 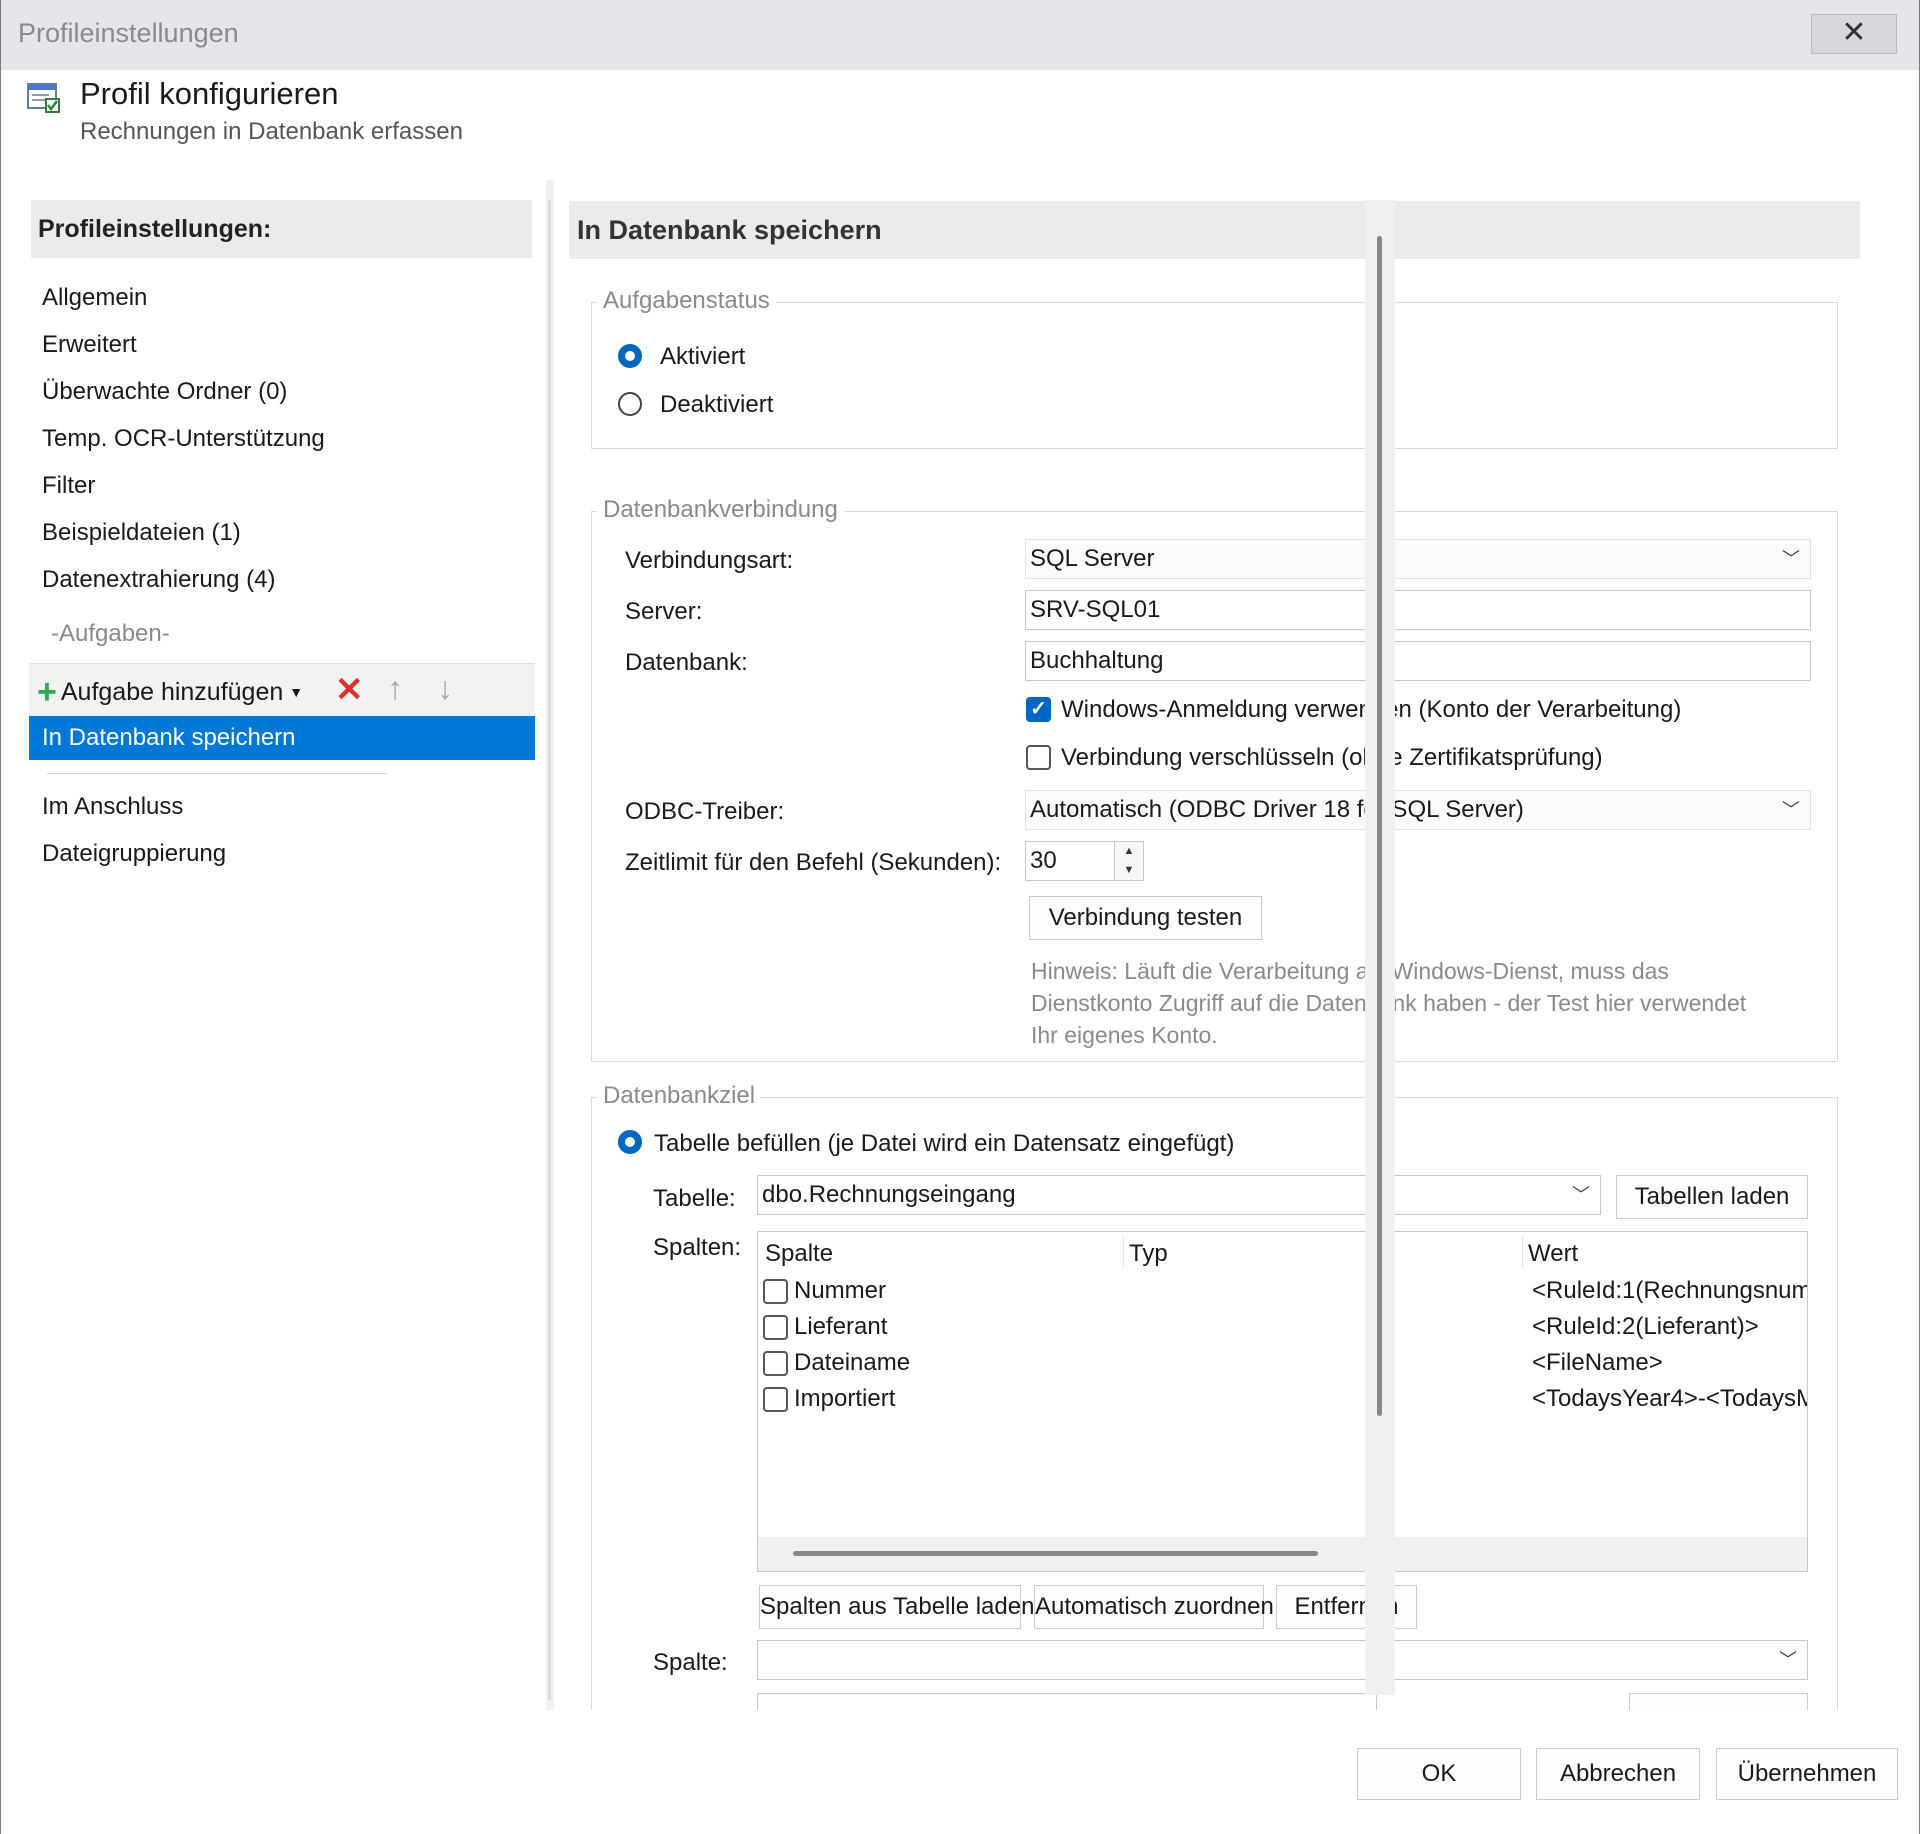 What do you see at coordinates (1618, 1774) in the screenshot?
I see `cancel-button: Abbrechen` at bounding box center [1618, 1774].